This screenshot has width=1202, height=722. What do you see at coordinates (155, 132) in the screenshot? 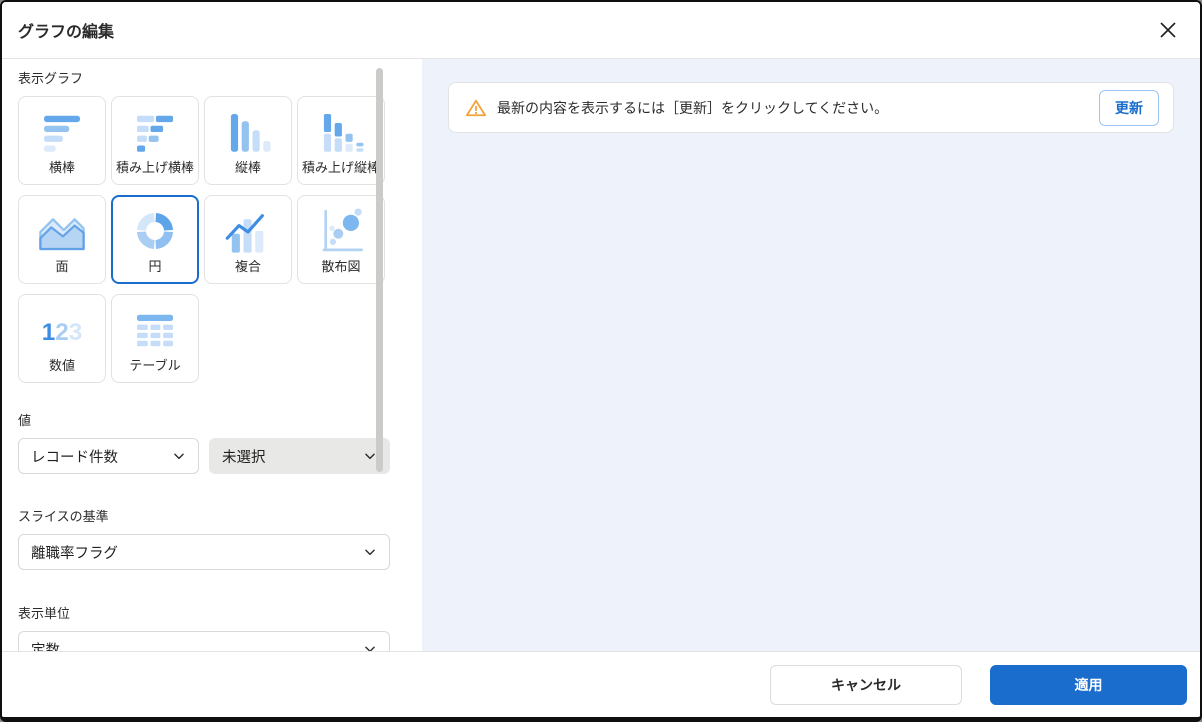
I see `stacked-horizontal-bar-icon` at bounding box center [155, 132].